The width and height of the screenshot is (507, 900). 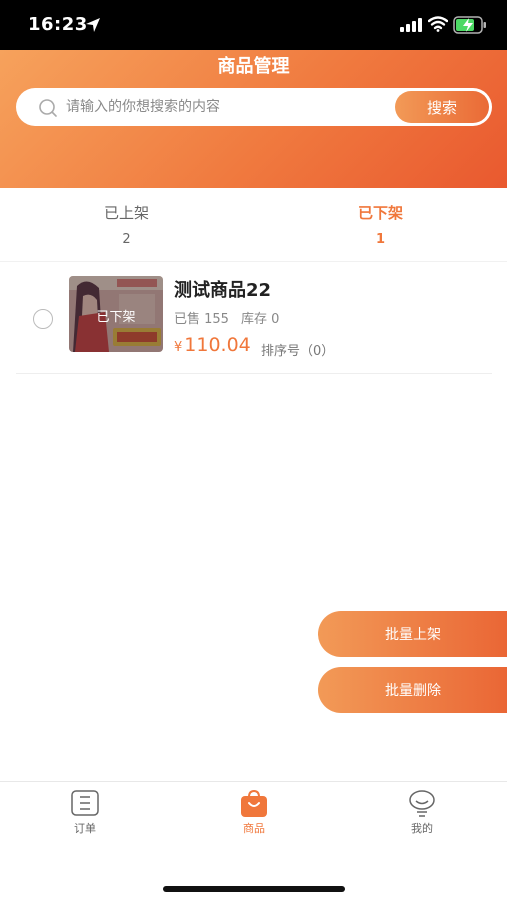 What do you see at coordinates (85, 828) in the screenshot?
I see `nav-label: 订单` at bounding box center [85, 828].